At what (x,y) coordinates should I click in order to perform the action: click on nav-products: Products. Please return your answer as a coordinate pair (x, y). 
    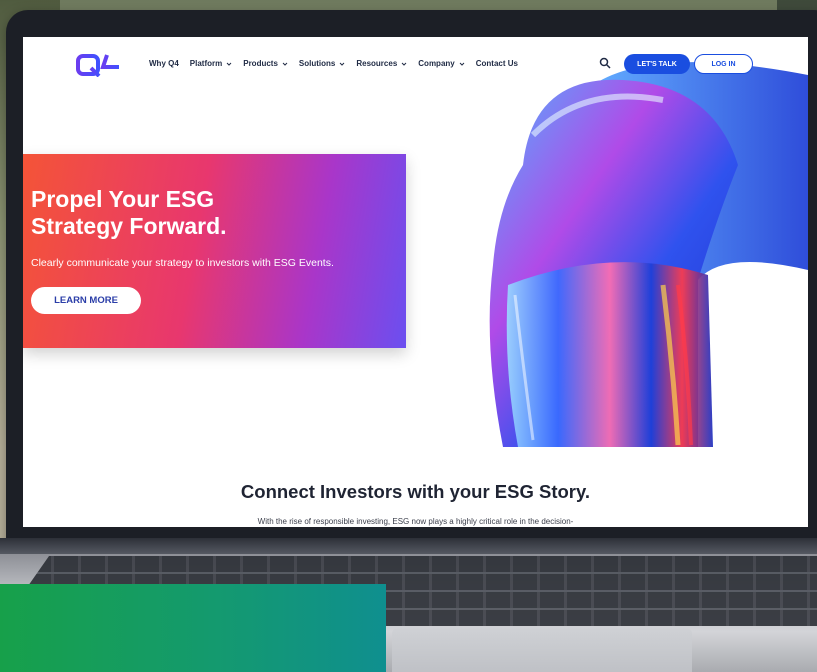
    Looking at the image, I should click on (265, 63).